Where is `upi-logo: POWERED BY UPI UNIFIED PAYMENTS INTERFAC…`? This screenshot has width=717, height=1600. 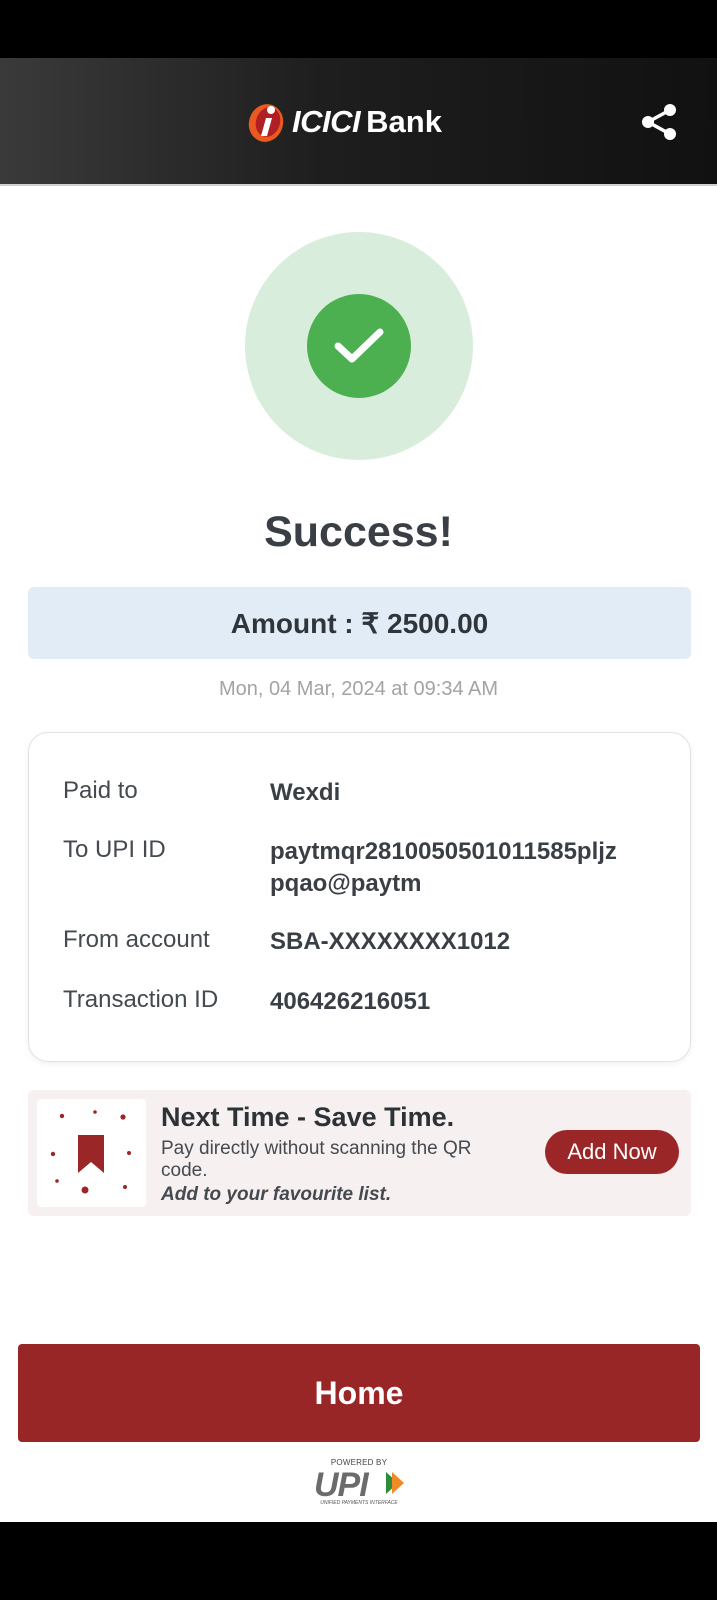 upi-logo: POWERED BY UPI UNIFIED PAYMENTS INTERFAC… is located at coordinates (359, 1483).